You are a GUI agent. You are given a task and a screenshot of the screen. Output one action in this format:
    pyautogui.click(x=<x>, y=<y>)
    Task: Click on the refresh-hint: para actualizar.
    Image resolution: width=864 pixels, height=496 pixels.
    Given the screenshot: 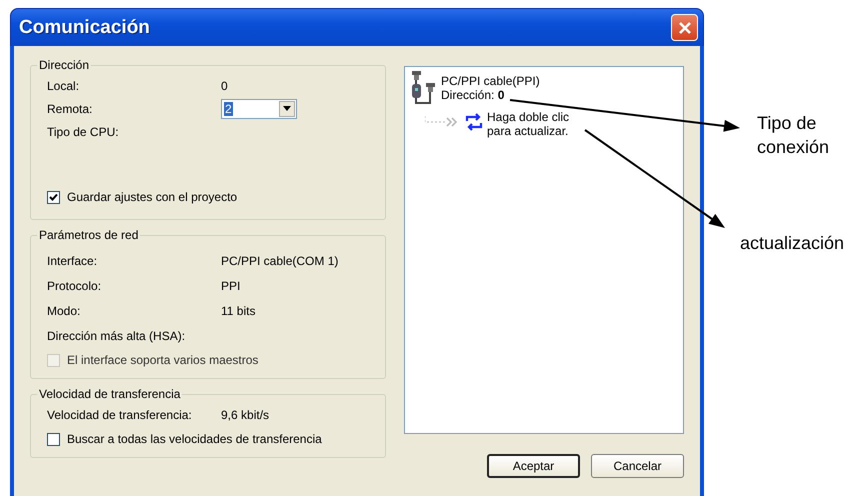 What is the action you would take?
    pyautogui.click(x=528, y=131)
    